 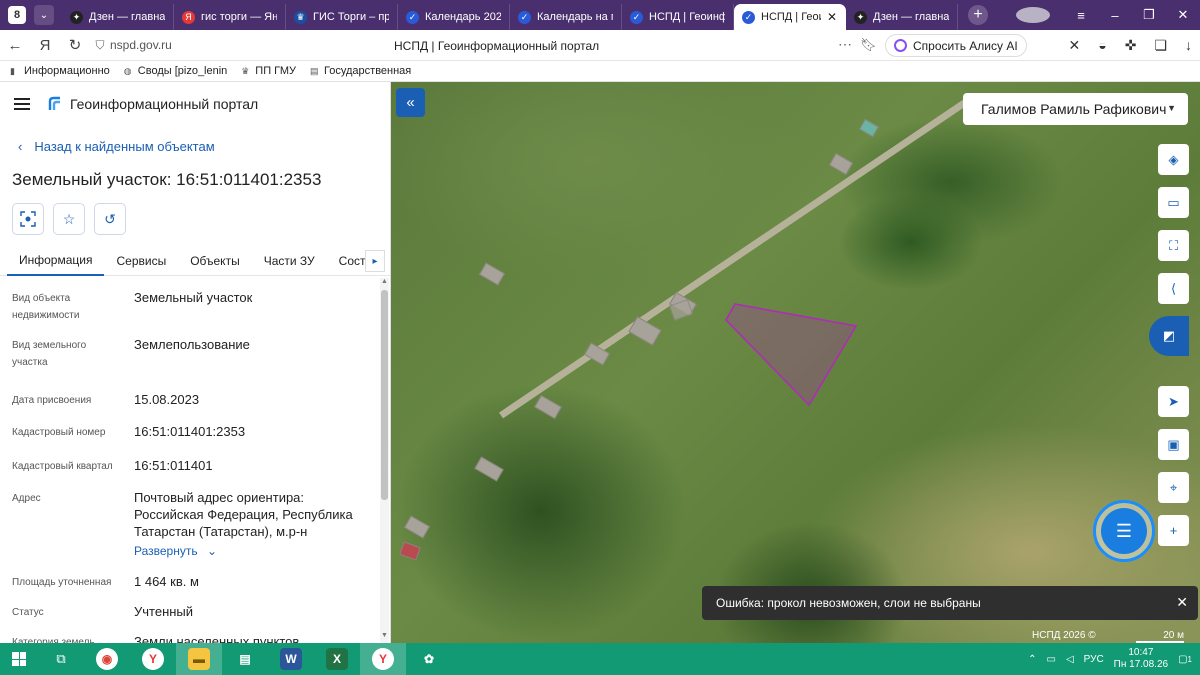 What do you see at coordinates (1070, 659) in the screenshot?
I see `volume-icon: ◁` at bounding box center [1070, 659].